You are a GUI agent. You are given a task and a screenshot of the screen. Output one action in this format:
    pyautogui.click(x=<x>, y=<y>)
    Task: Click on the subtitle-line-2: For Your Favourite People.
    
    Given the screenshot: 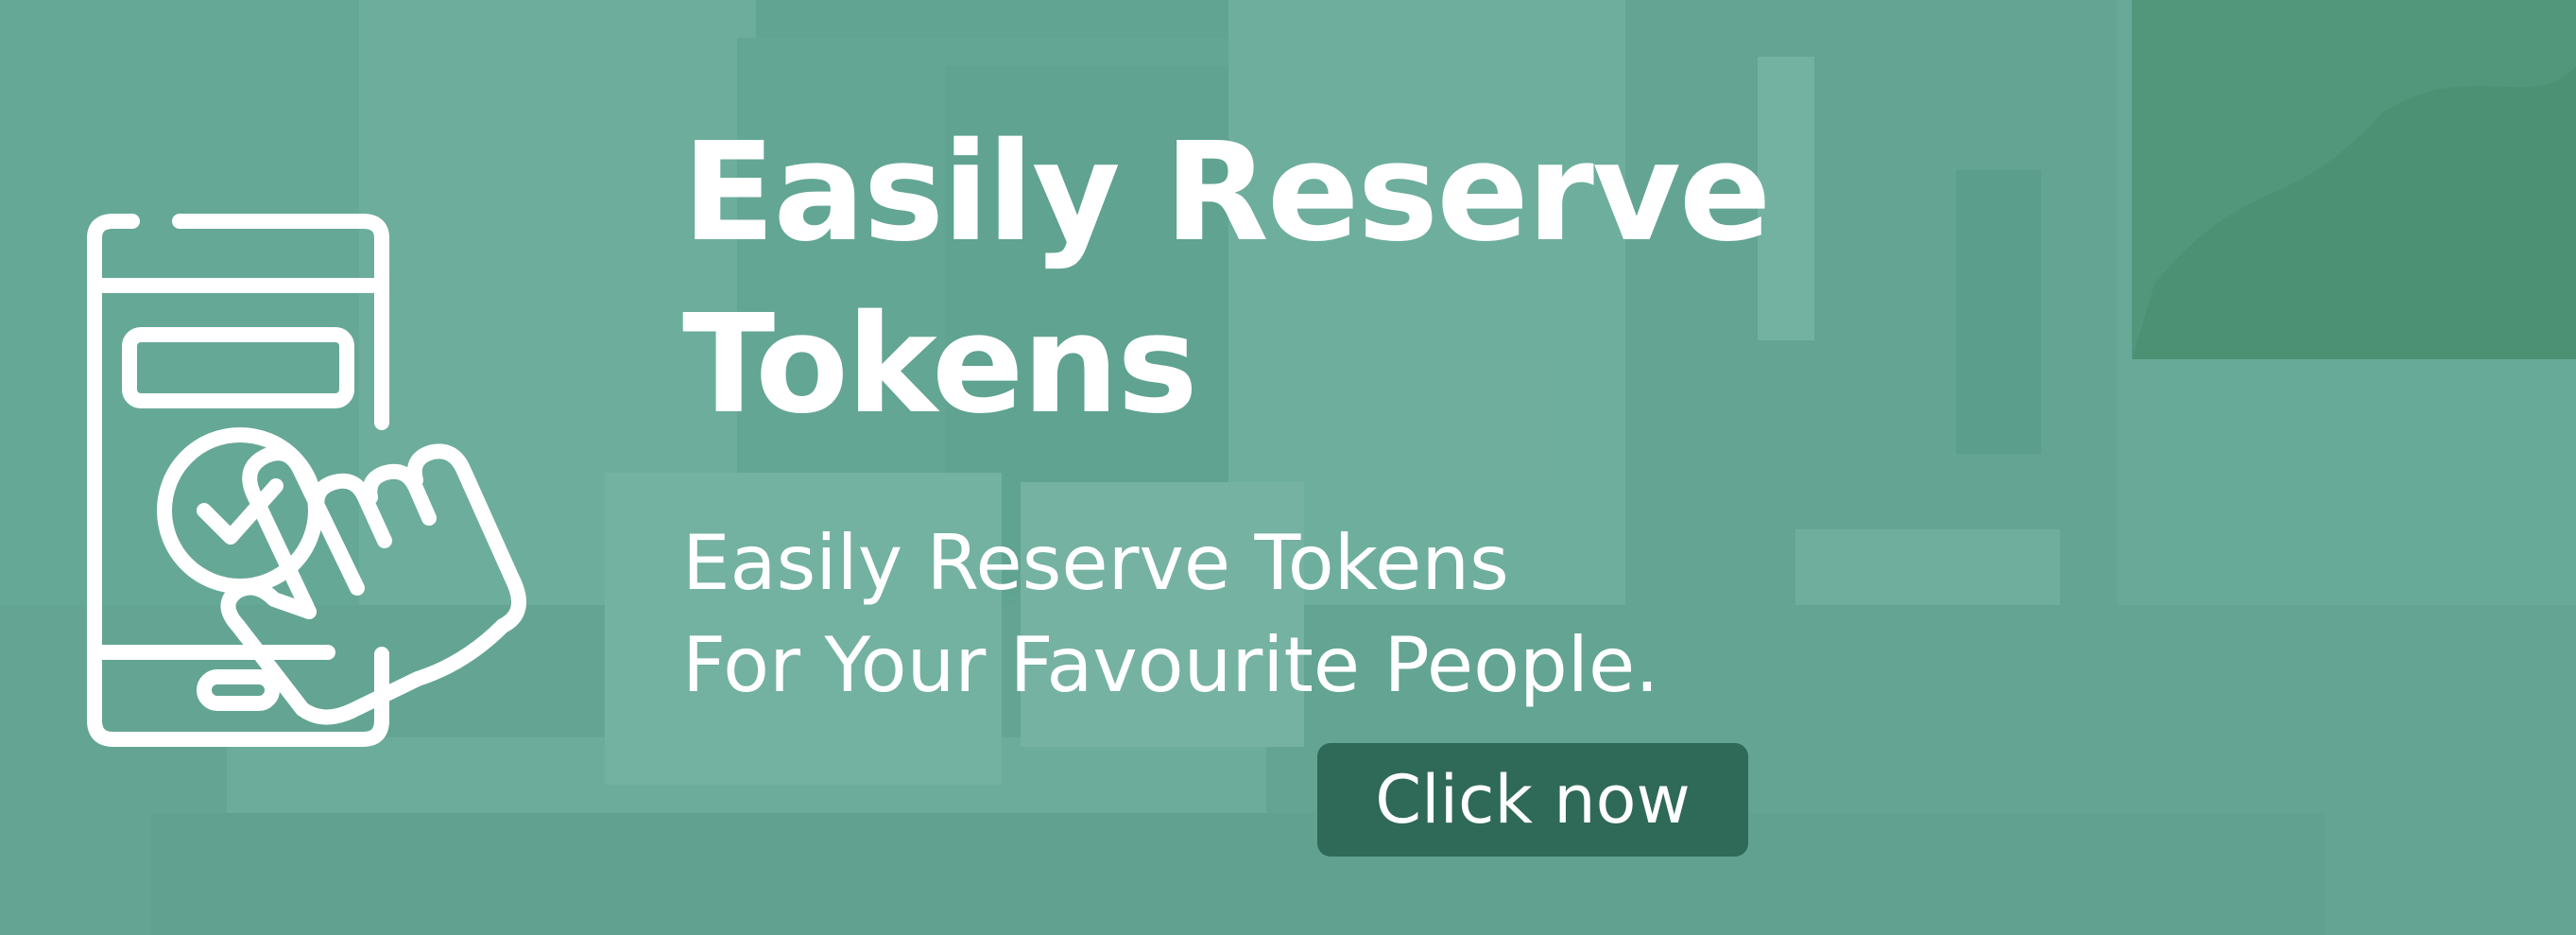 What is the action you would take?
    pyautogui.click(x=1170, y=665)
    